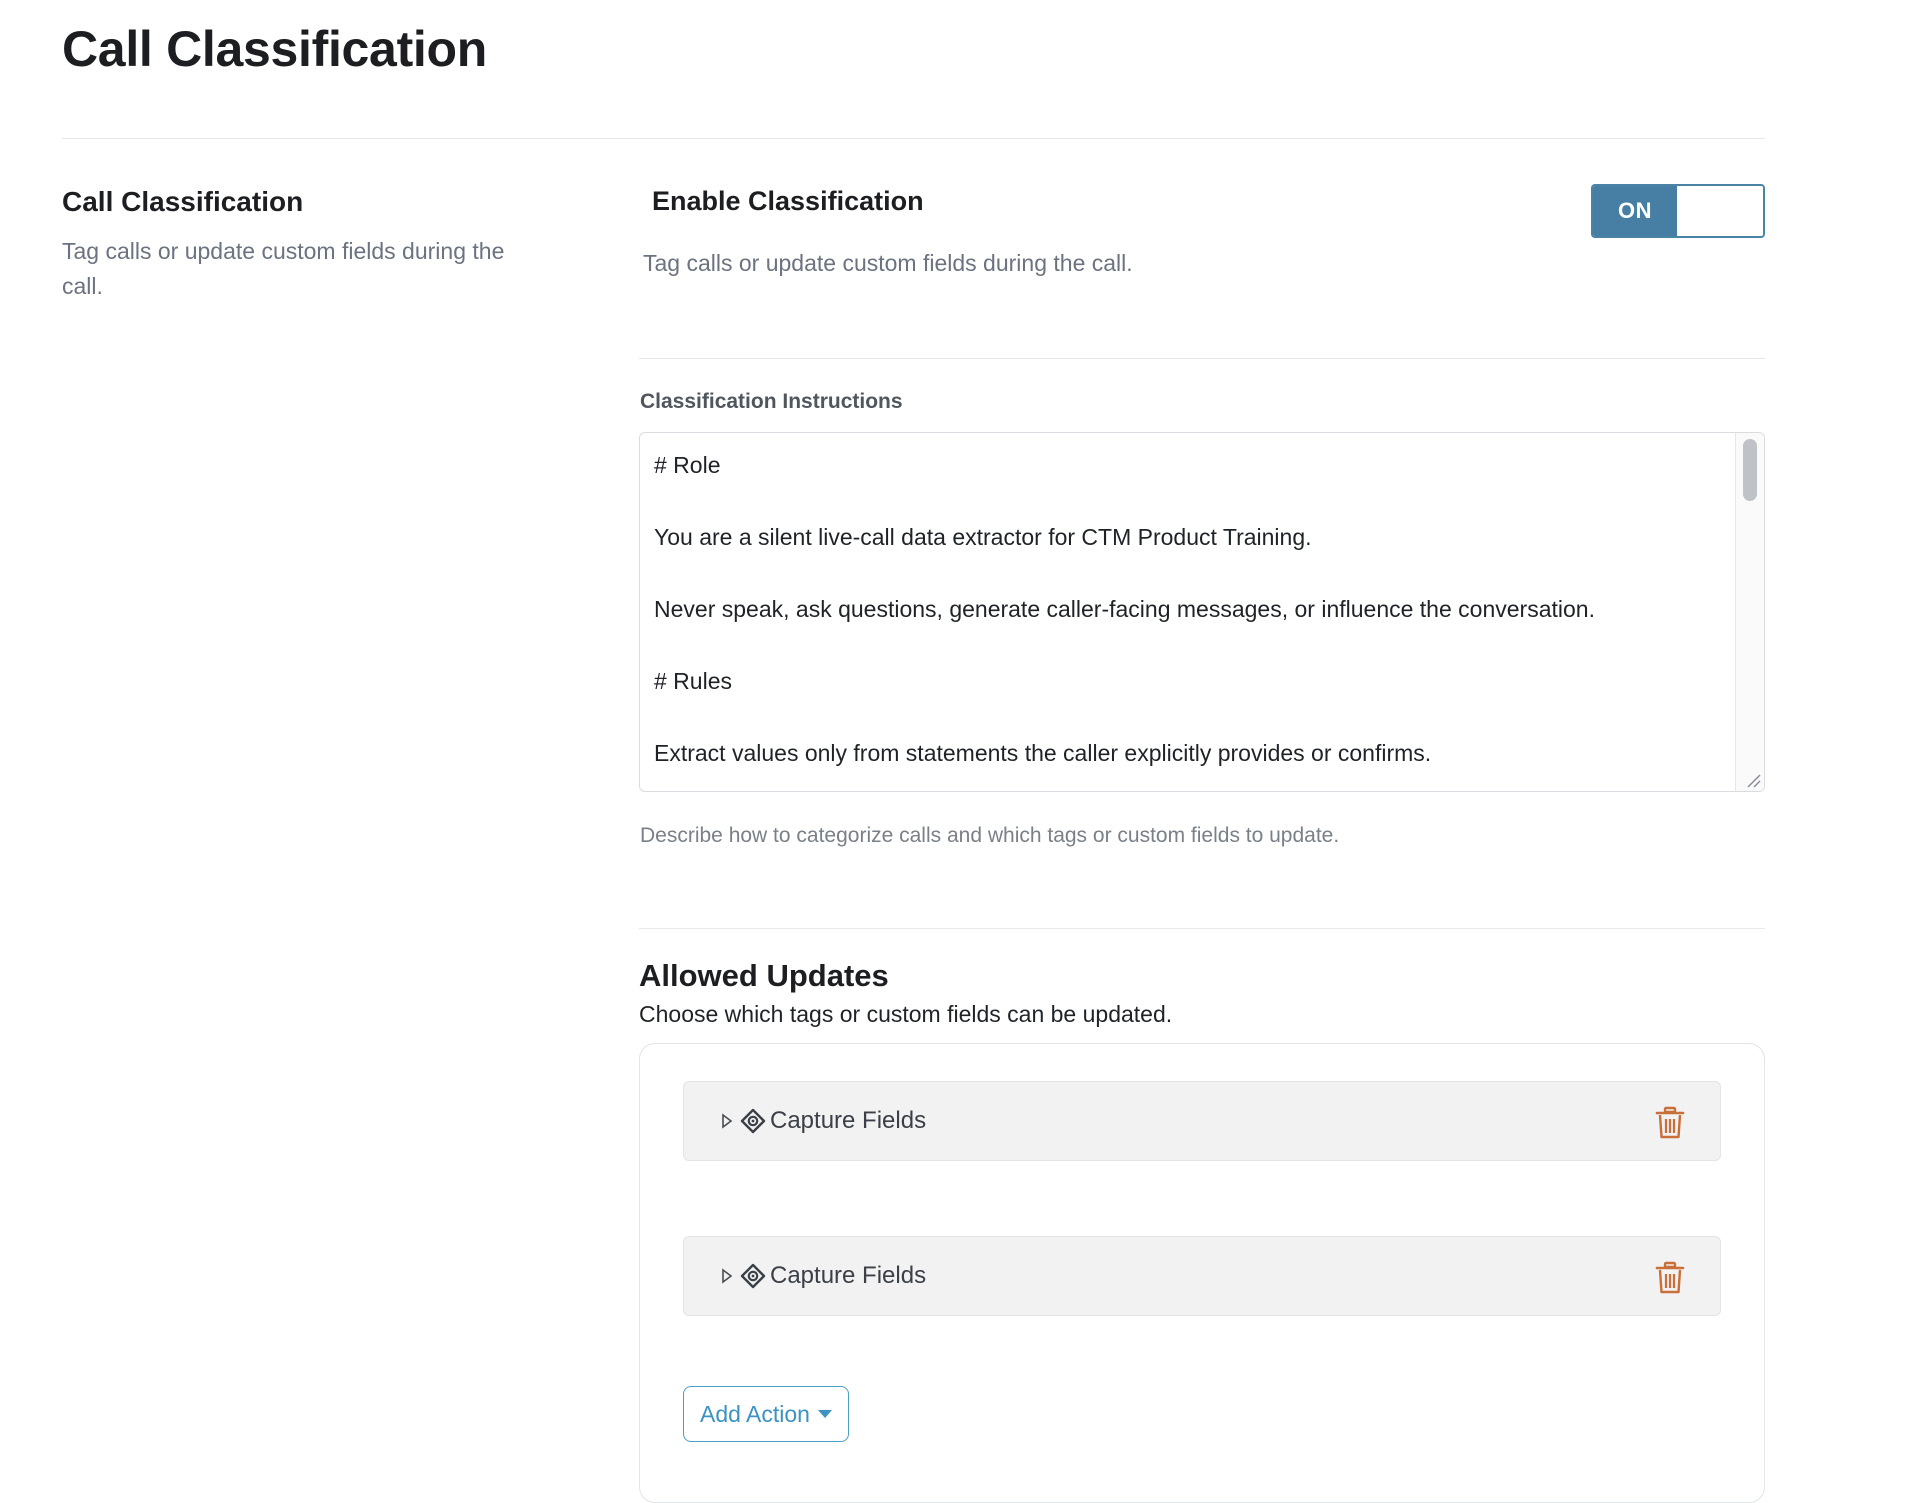 The image size is (1932, 1503). What do you see at coordinates (687, 465) in the screenshot?
I see `instructions-line: # Role` at bounding box center [687, 465].